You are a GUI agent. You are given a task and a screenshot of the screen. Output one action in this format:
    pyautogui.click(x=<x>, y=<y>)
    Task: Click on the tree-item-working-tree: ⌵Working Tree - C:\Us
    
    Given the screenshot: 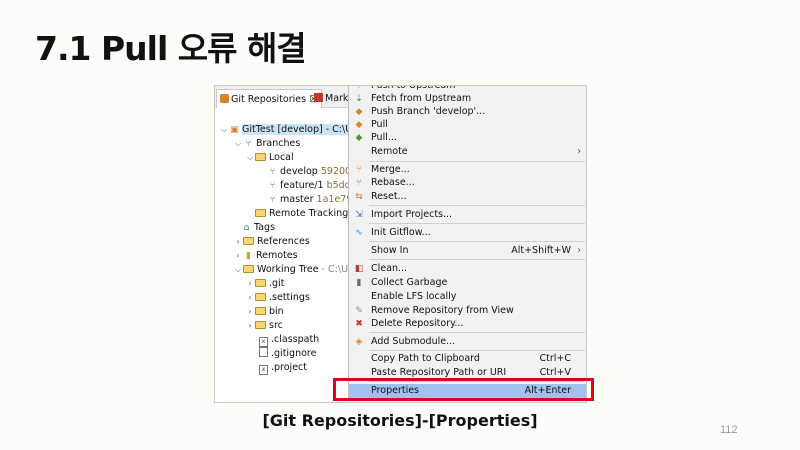 What is the action you would take?
    pyautogui.click(x=291, y=270)
    